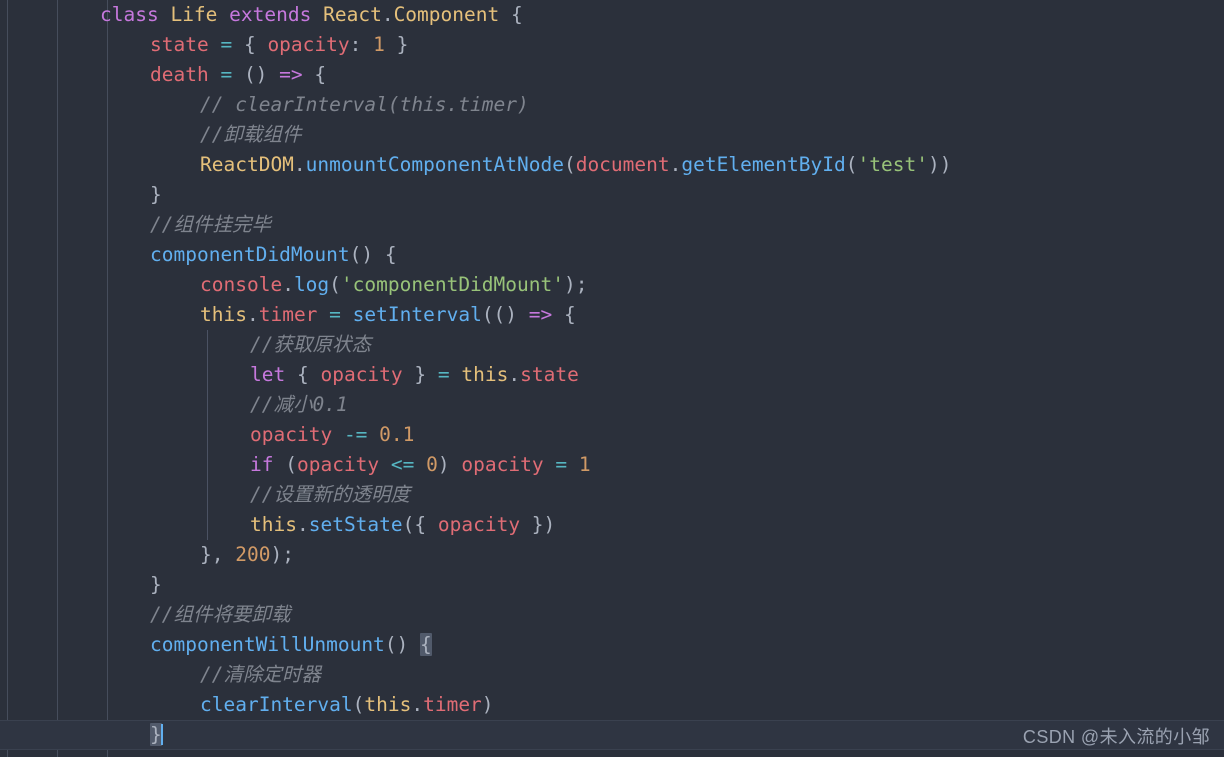  I want to click on code-line-text: this.setState({ opacity }), so click(277, 525).